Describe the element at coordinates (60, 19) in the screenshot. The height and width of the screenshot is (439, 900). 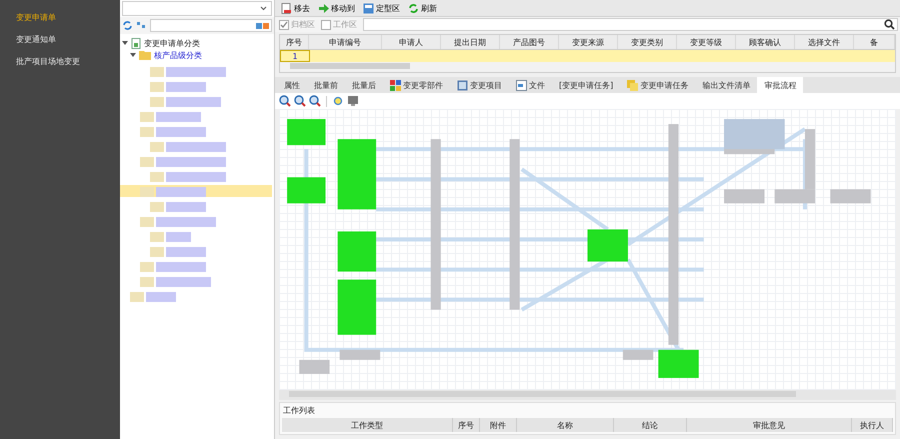
I see `sidebar-item: 变更申请单` at that location.